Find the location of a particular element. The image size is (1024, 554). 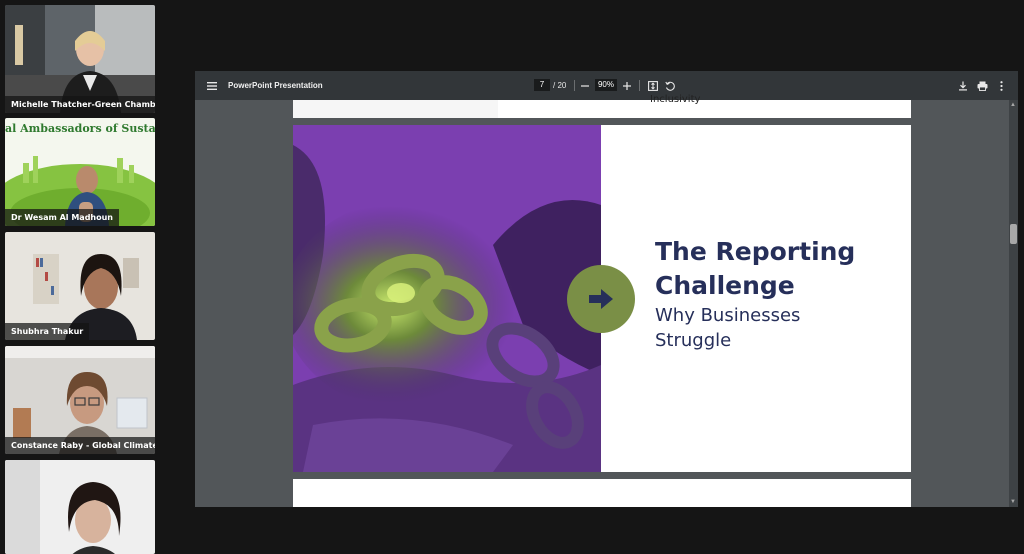

page-text: Inclusivity is located at coordinates (675, 99).